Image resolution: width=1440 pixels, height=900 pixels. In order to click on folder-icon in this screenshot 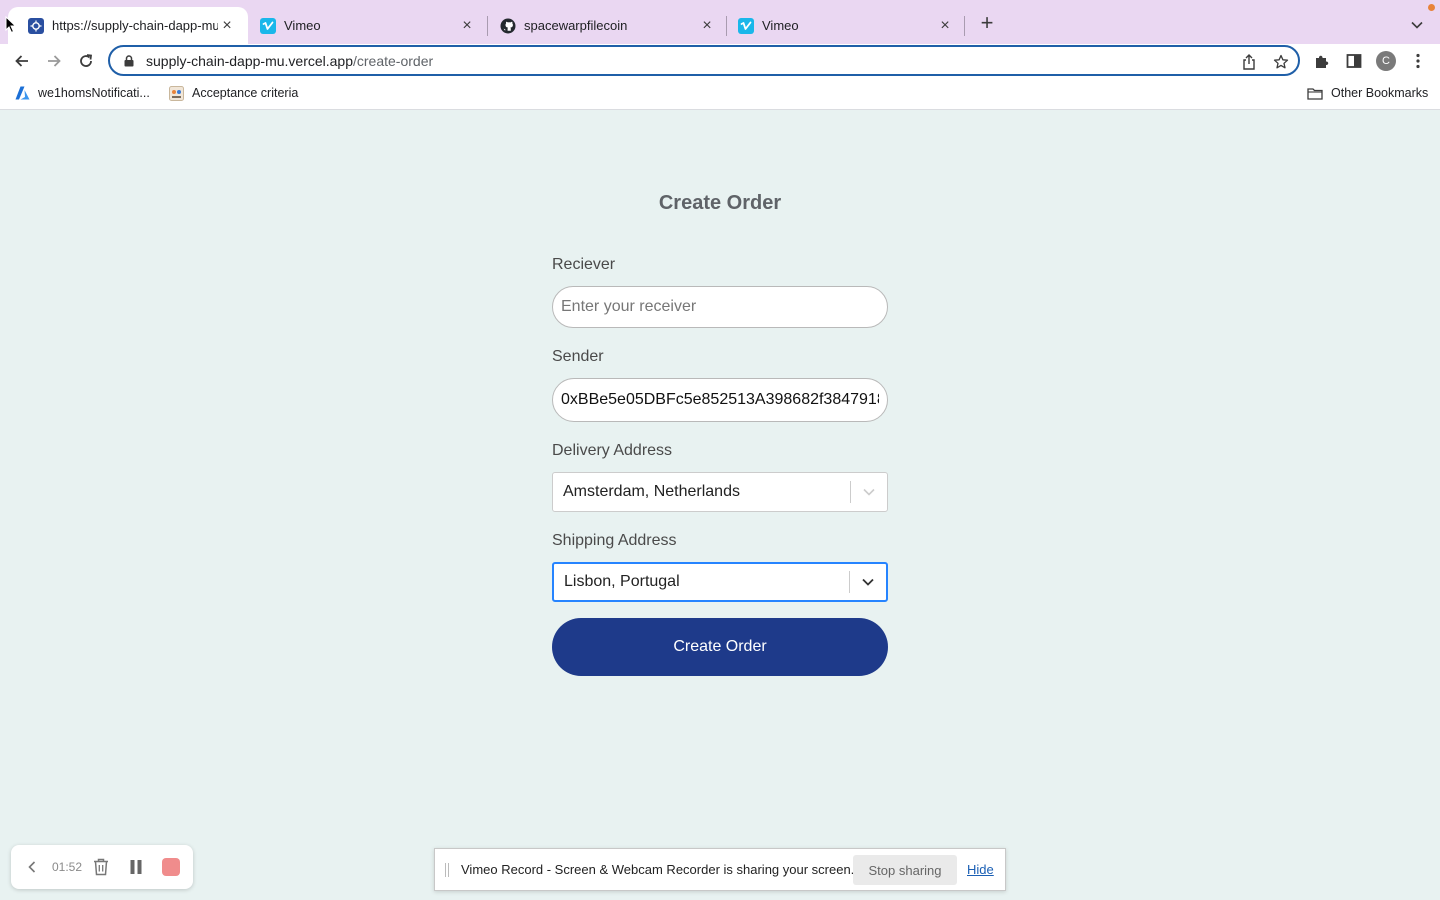, I will do `click(1315, 93)`.